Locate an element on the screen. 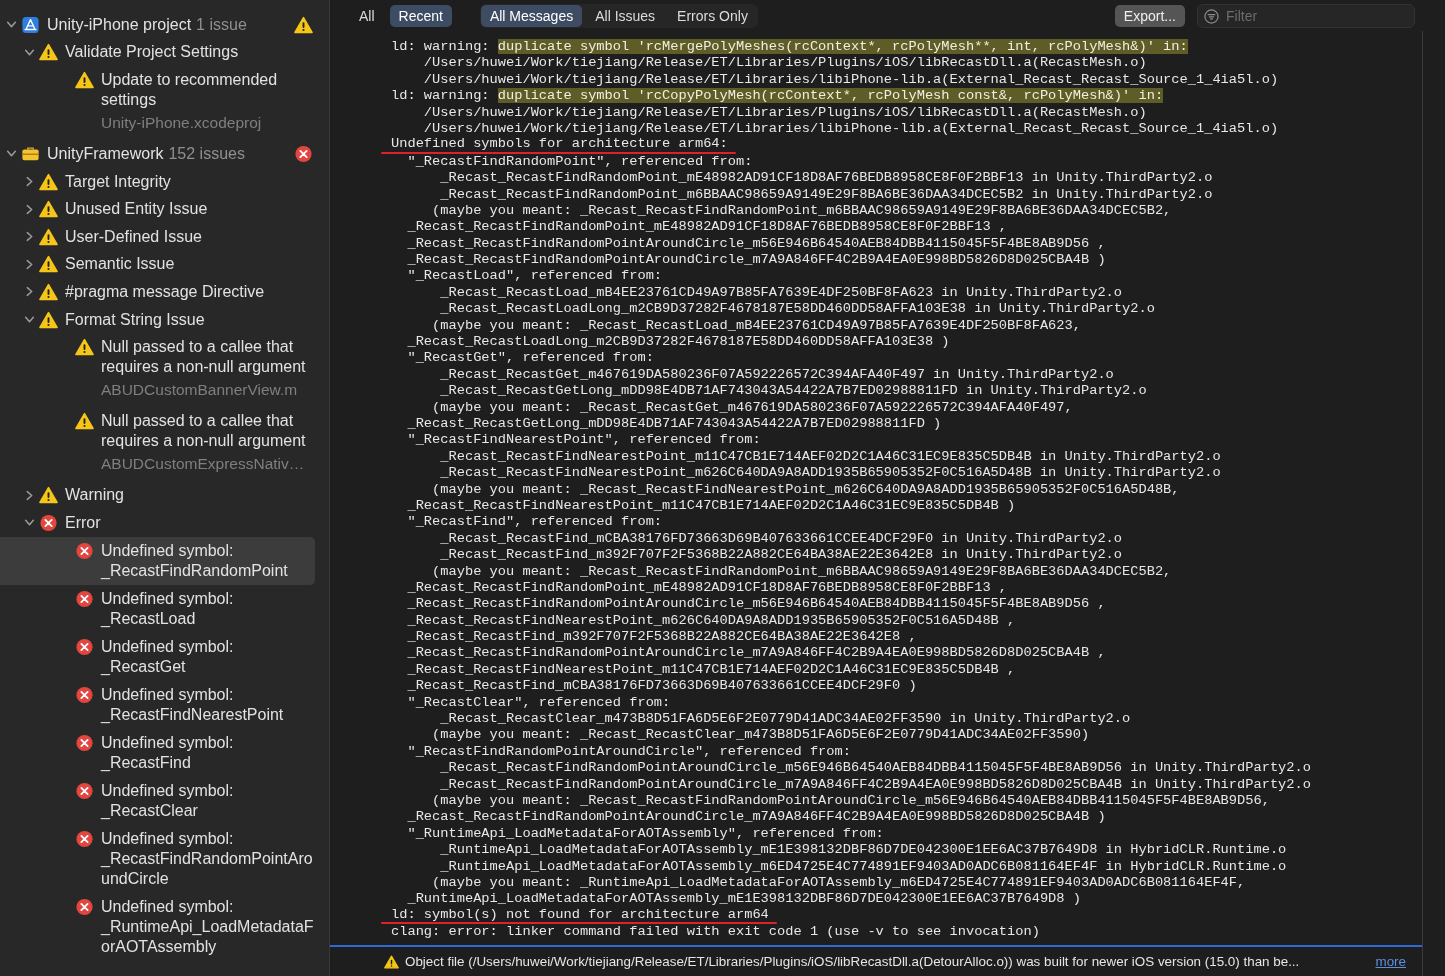 Image resolution: width=1445 pixels, height=976 pixels. log-line: _Recast_RecastFind_m392F707F2F5368B22A882CE64BA38AE22E3642E8 , is located at coordinates (661, 637).